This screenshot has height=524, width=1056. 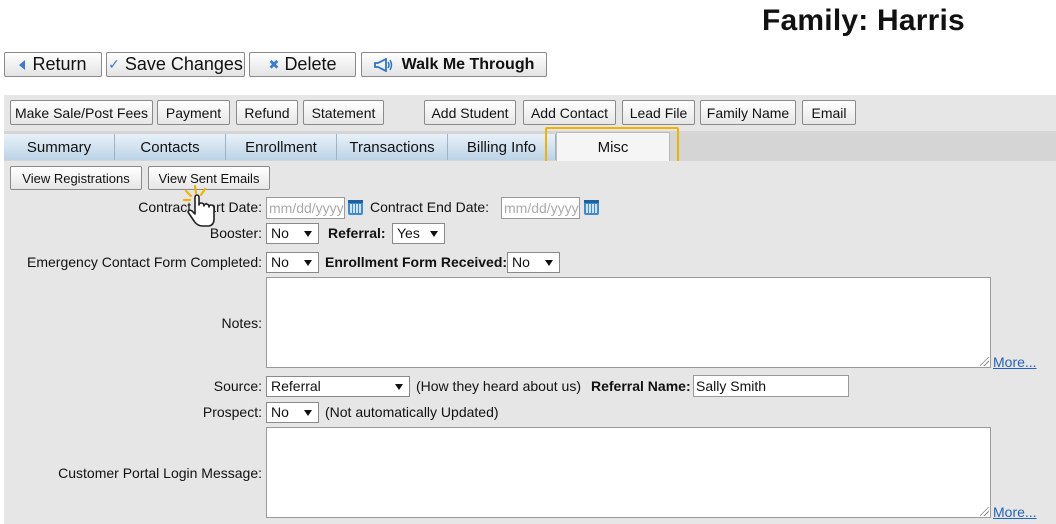 What do you see at coordinates (392, 147) in the screenshot?
I see `tab-transactions: Transactions` at bounding box center [392, 147].